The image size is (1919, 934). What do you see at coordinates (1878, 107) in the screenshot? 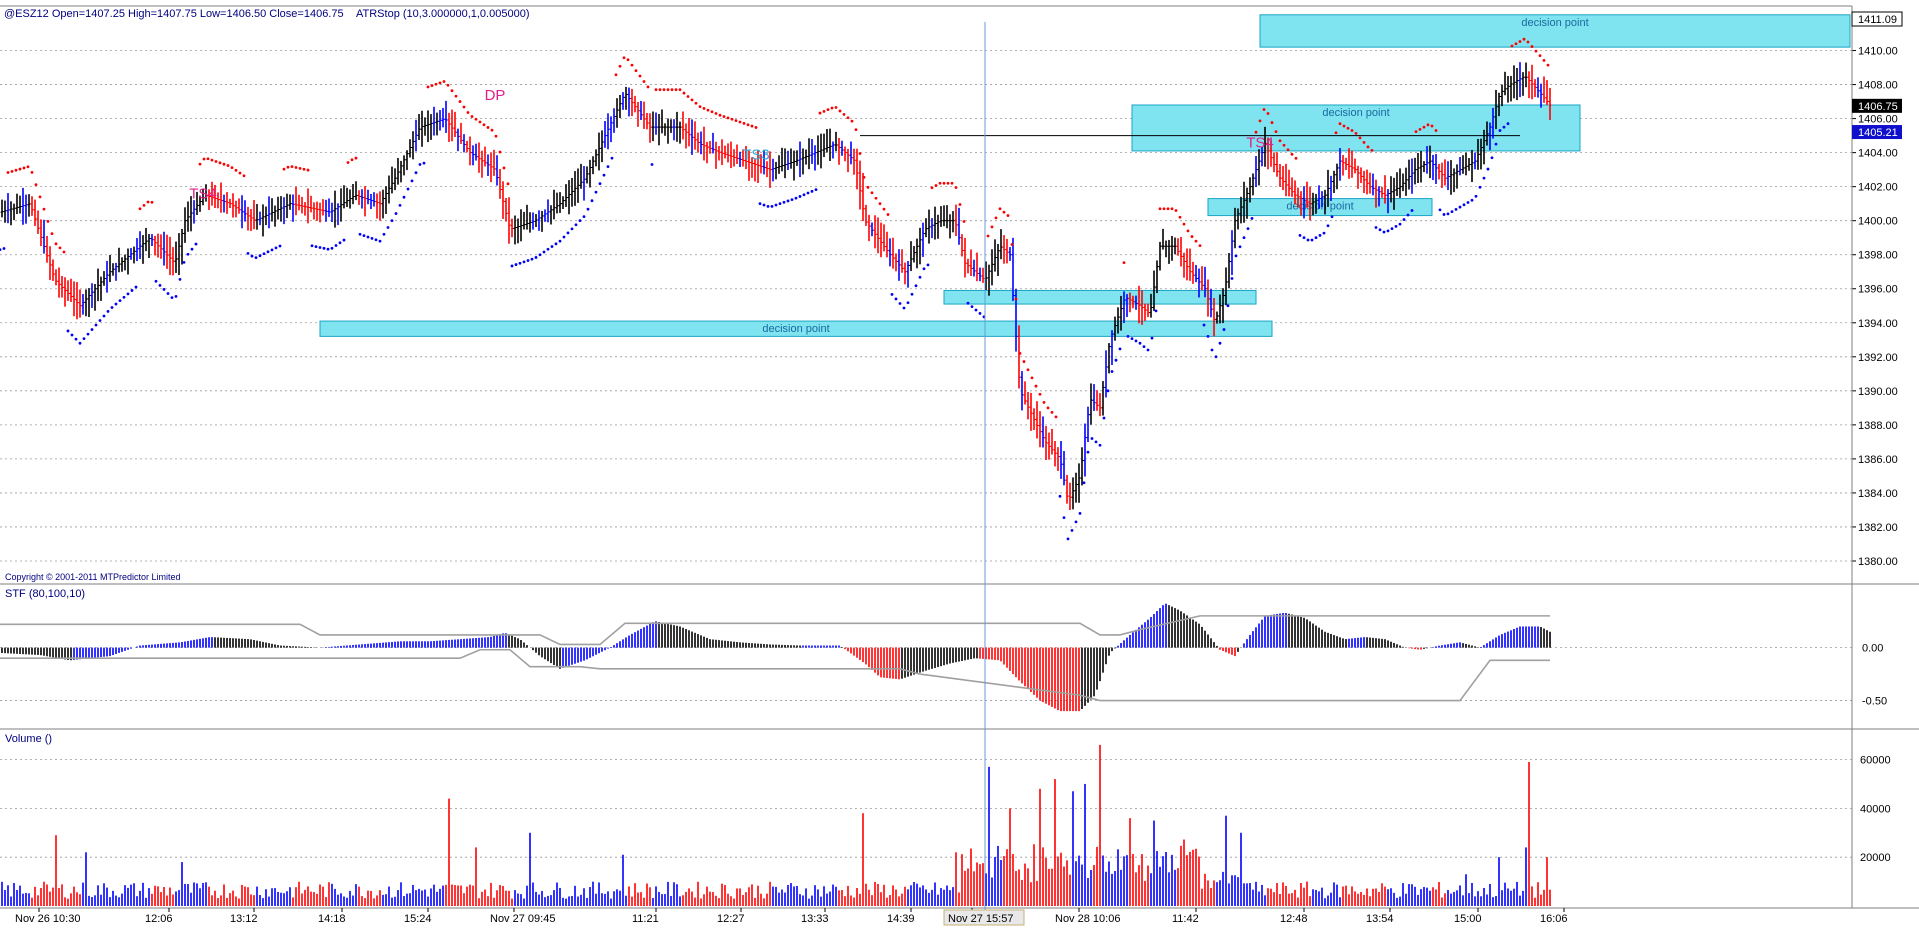
I see `close-price-badge: 1406.75` at bounding box center [1878, 107].